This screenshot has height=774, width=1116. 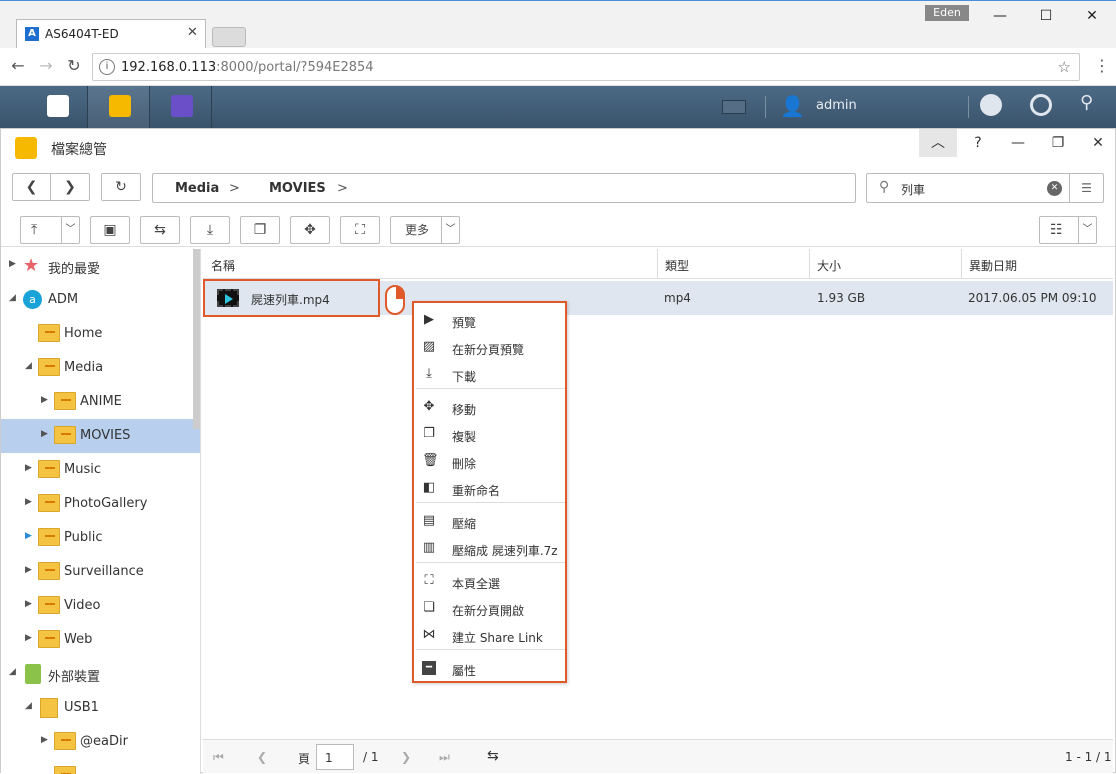 I want to click on tree-item-video: ▶ Video, so click(x=100, y=606).